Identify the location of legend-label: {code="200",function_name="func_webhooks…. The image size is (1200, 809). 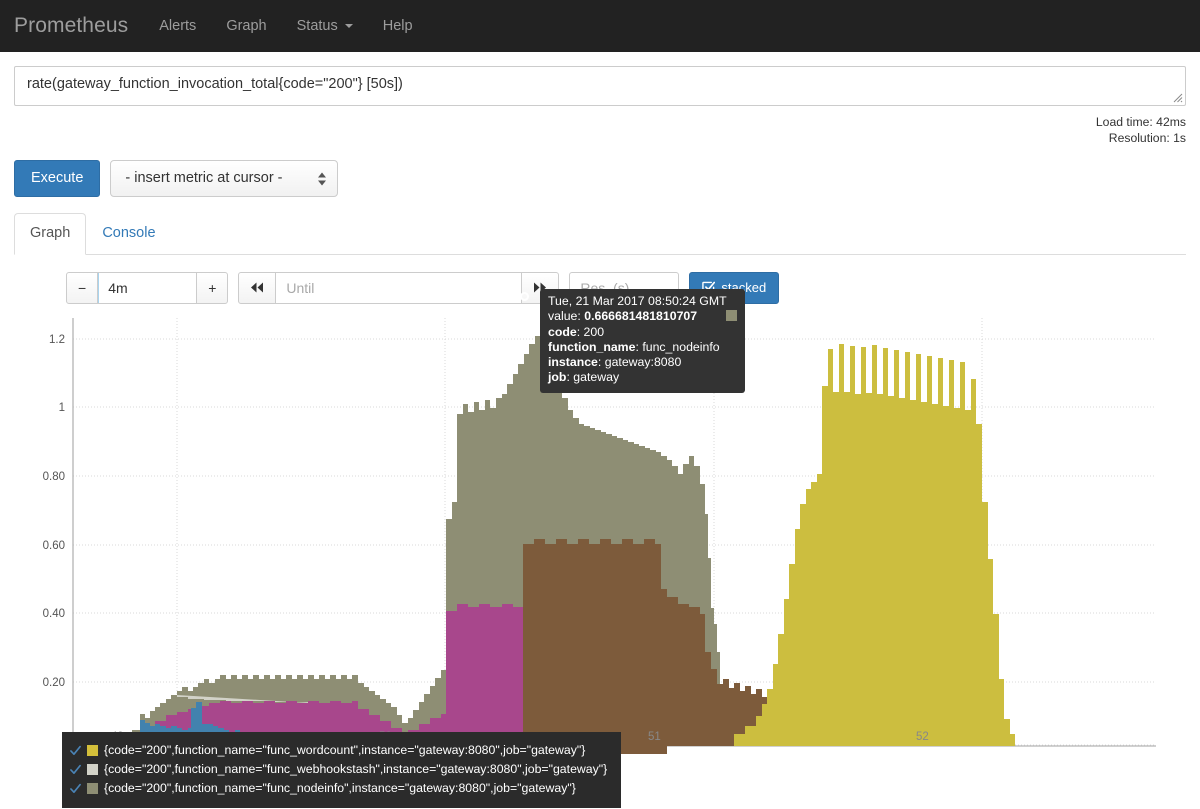
(356, 769).